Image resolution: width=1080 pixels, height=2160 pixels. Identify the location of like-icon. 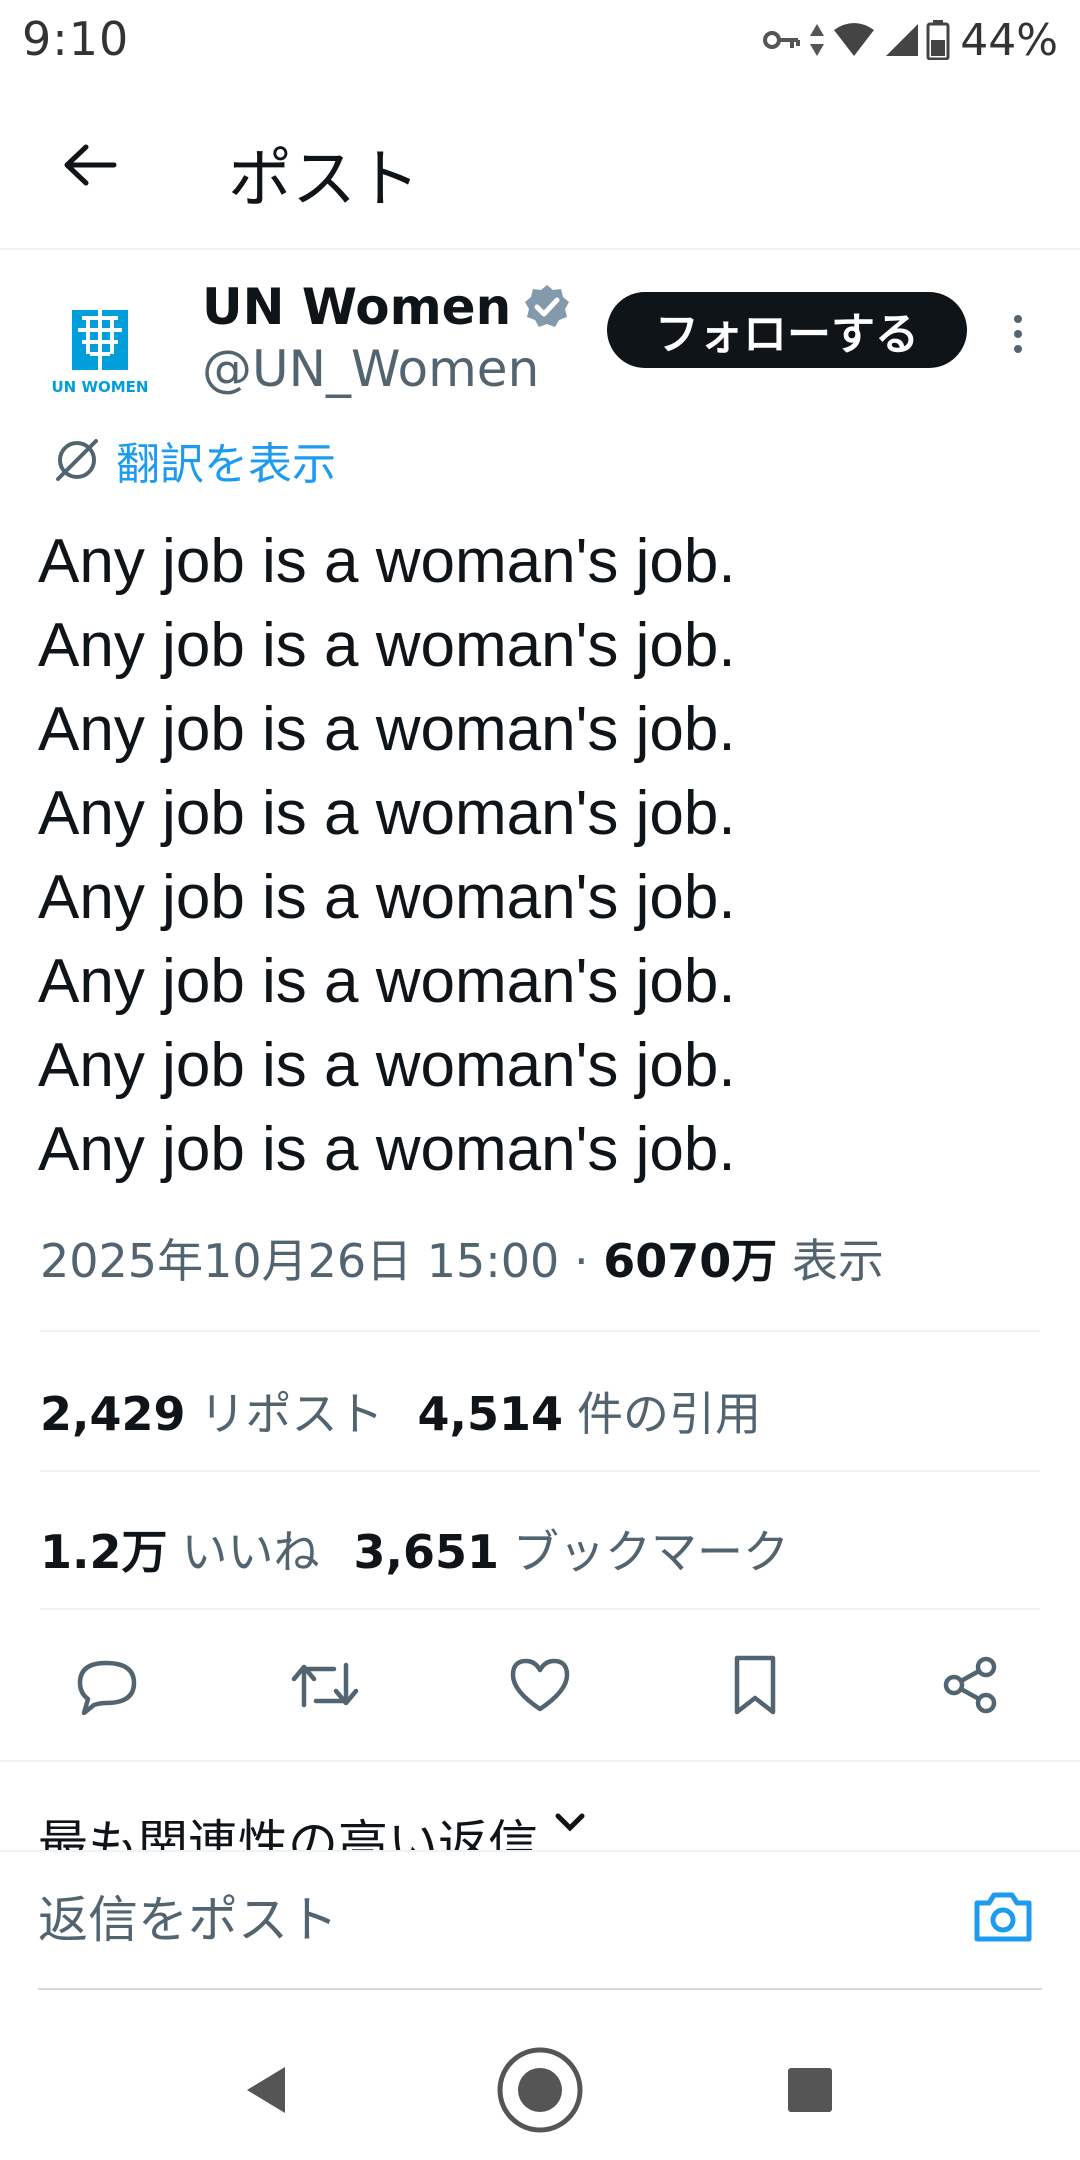
(540, 1685).